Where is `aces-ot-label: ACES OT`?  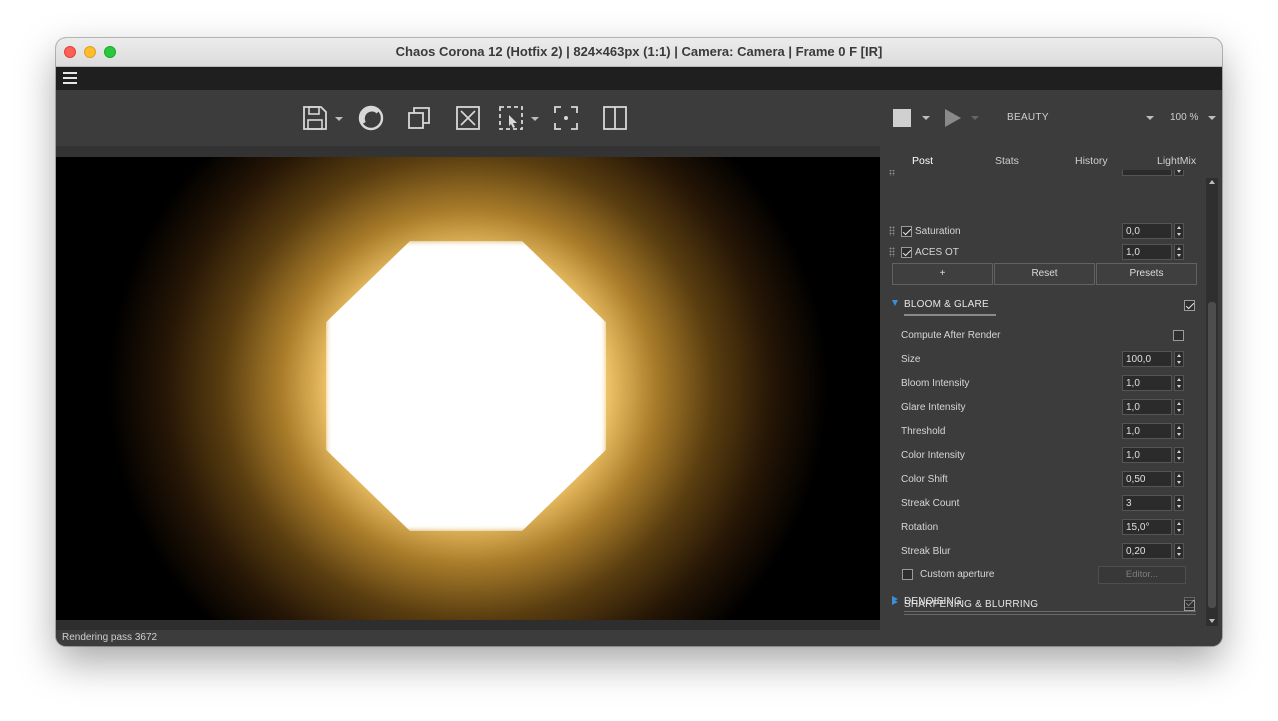
aces-ot-label: ACES OT is located at coordinates (937, 252).